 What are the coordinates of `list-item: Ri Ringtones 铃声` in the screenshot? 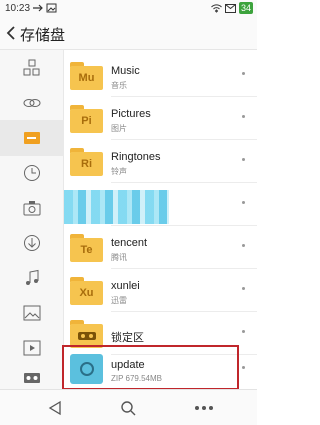 It's located at (160, 161).